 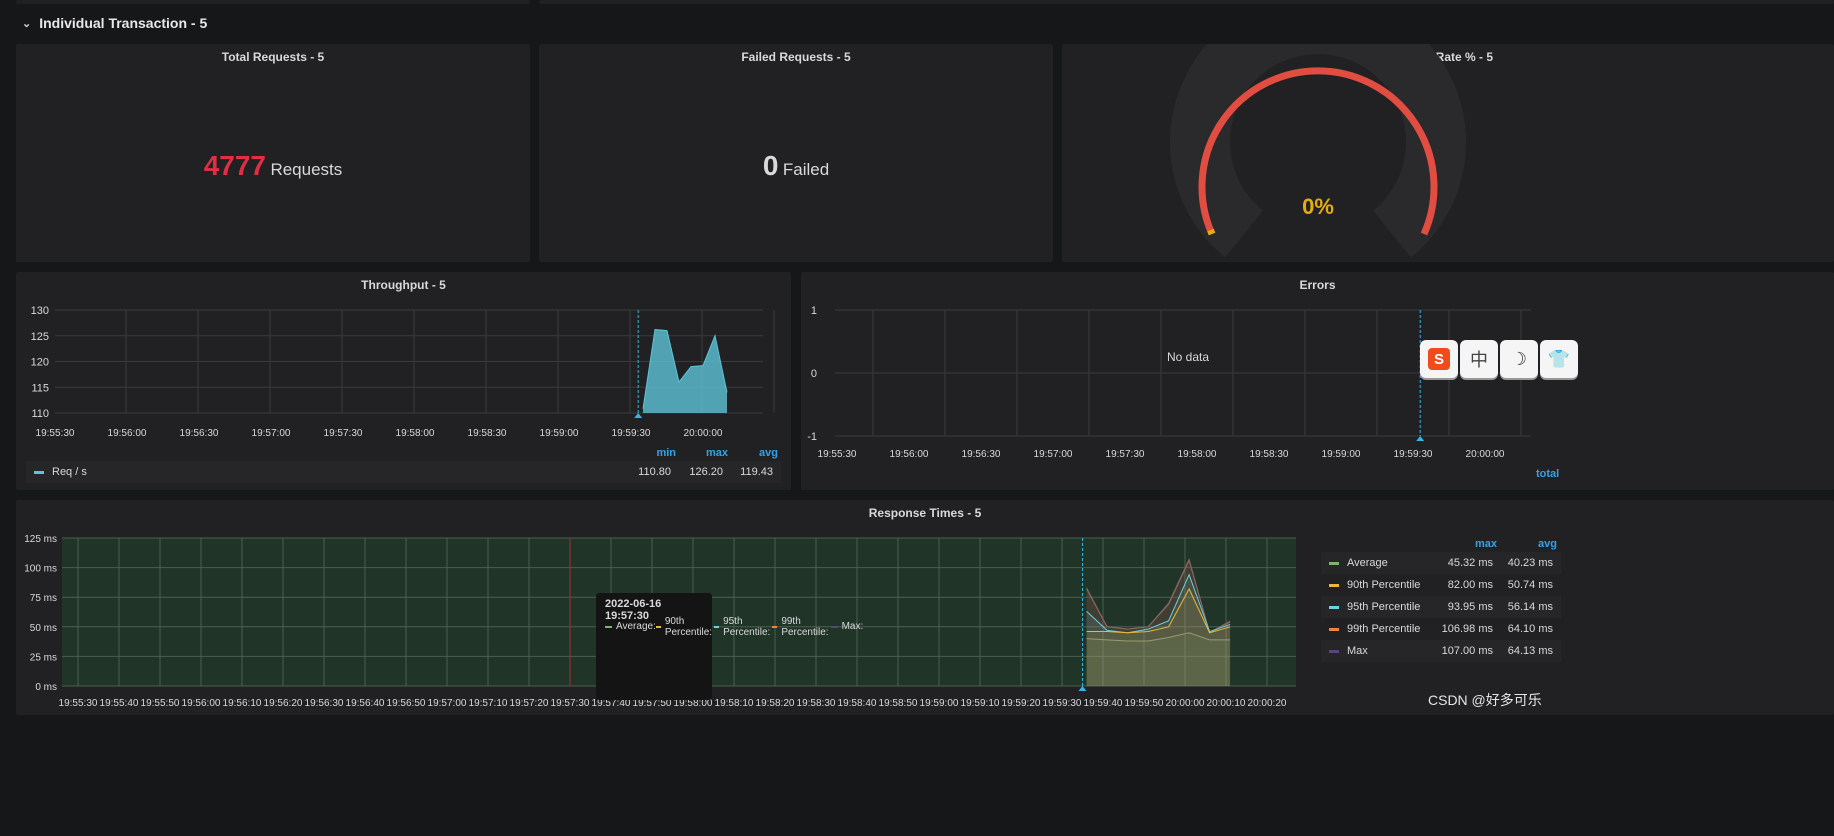 I want to click on legend-item: 95th Percentile 93.95 ms 56.14 ms, so click(x=1441, y=607).